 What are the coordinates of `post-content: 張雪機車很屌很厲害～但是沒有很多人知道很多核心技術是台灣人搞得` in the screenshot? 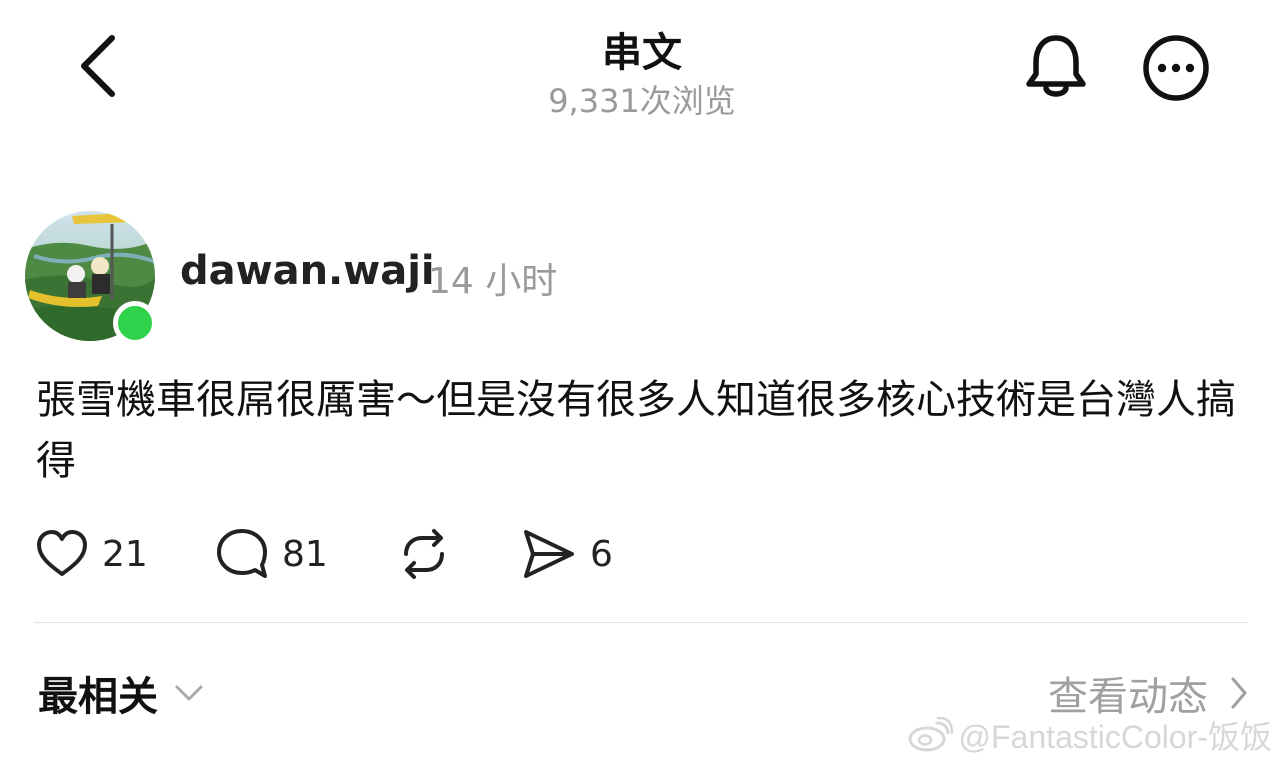 It's located at (636, 430).